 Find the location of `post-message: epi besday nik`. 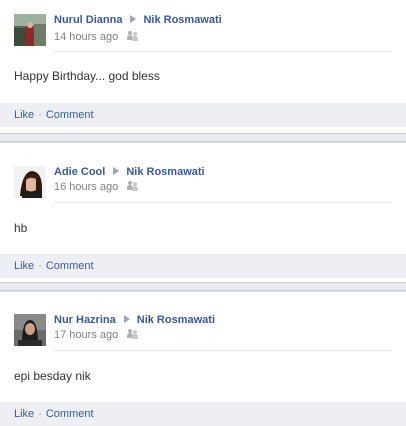

post-message: epi besday nik is located at coordinates (52, 376).